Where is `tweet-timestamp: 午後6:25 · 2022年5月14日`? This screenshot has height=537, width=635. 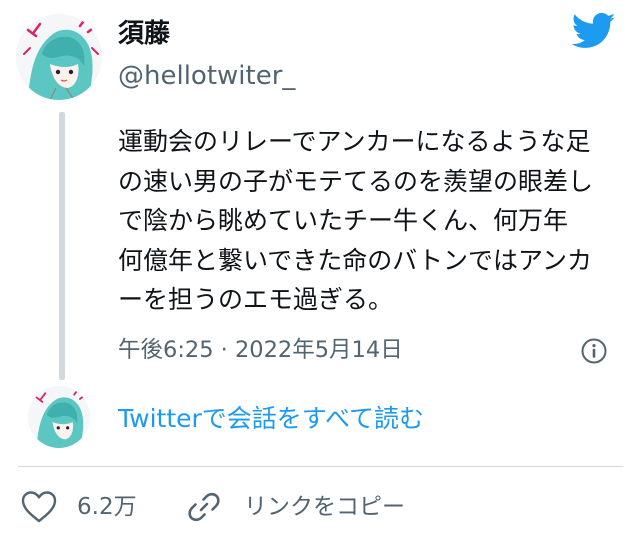 tweet-timestamp: 午後6:25 · 2022年5月14日 is located at coordinates (260, 350).